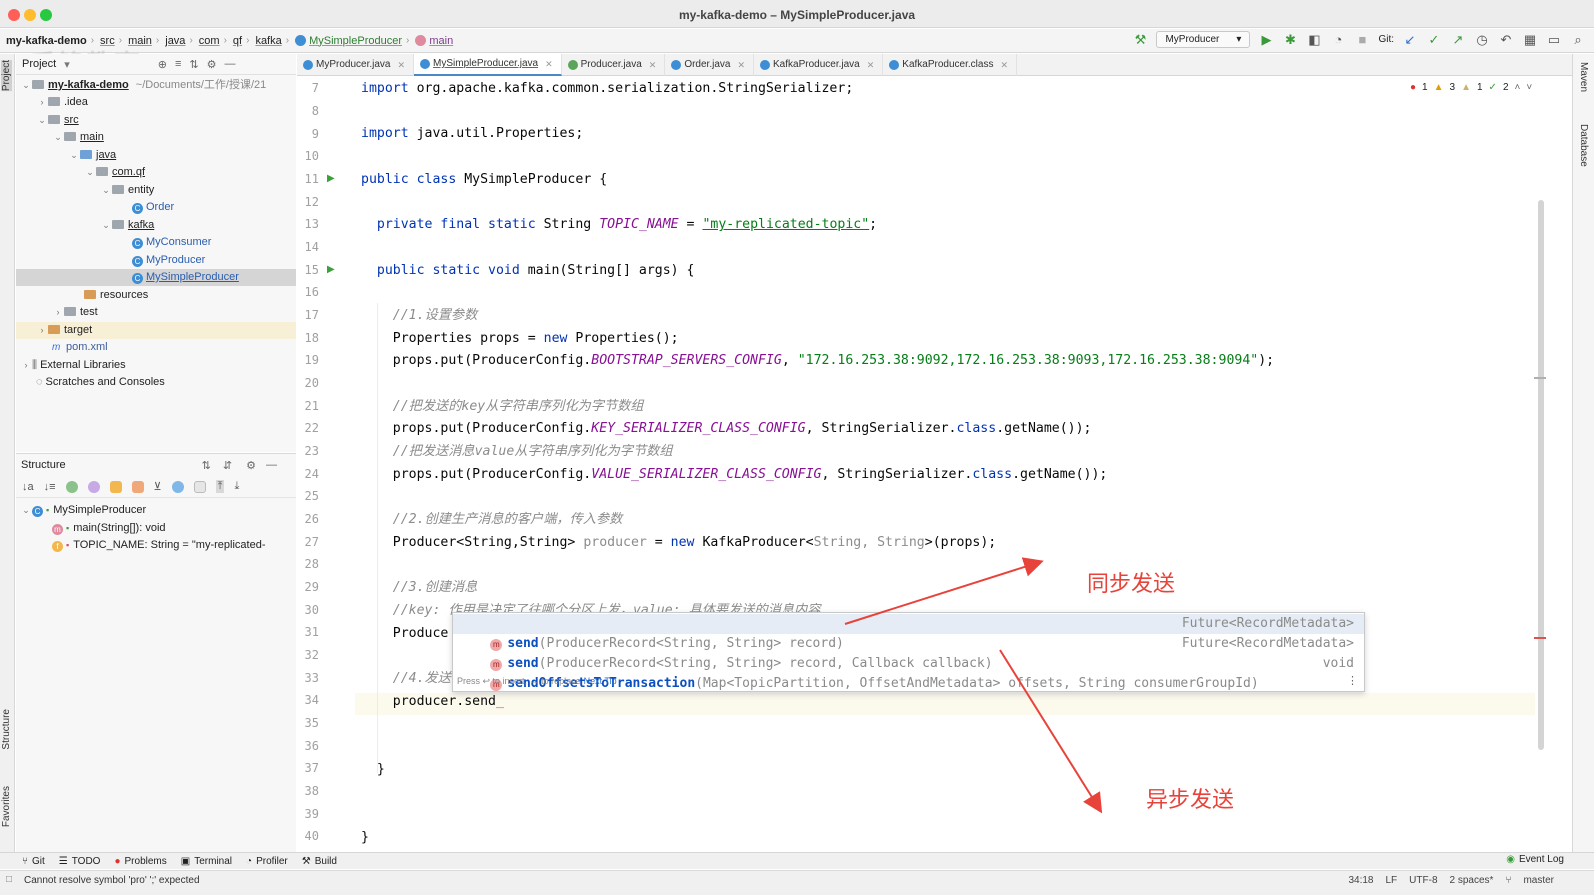 The image size is (1594, 895). I want to click on git-push-icon: ↗, so click(1458, 40).